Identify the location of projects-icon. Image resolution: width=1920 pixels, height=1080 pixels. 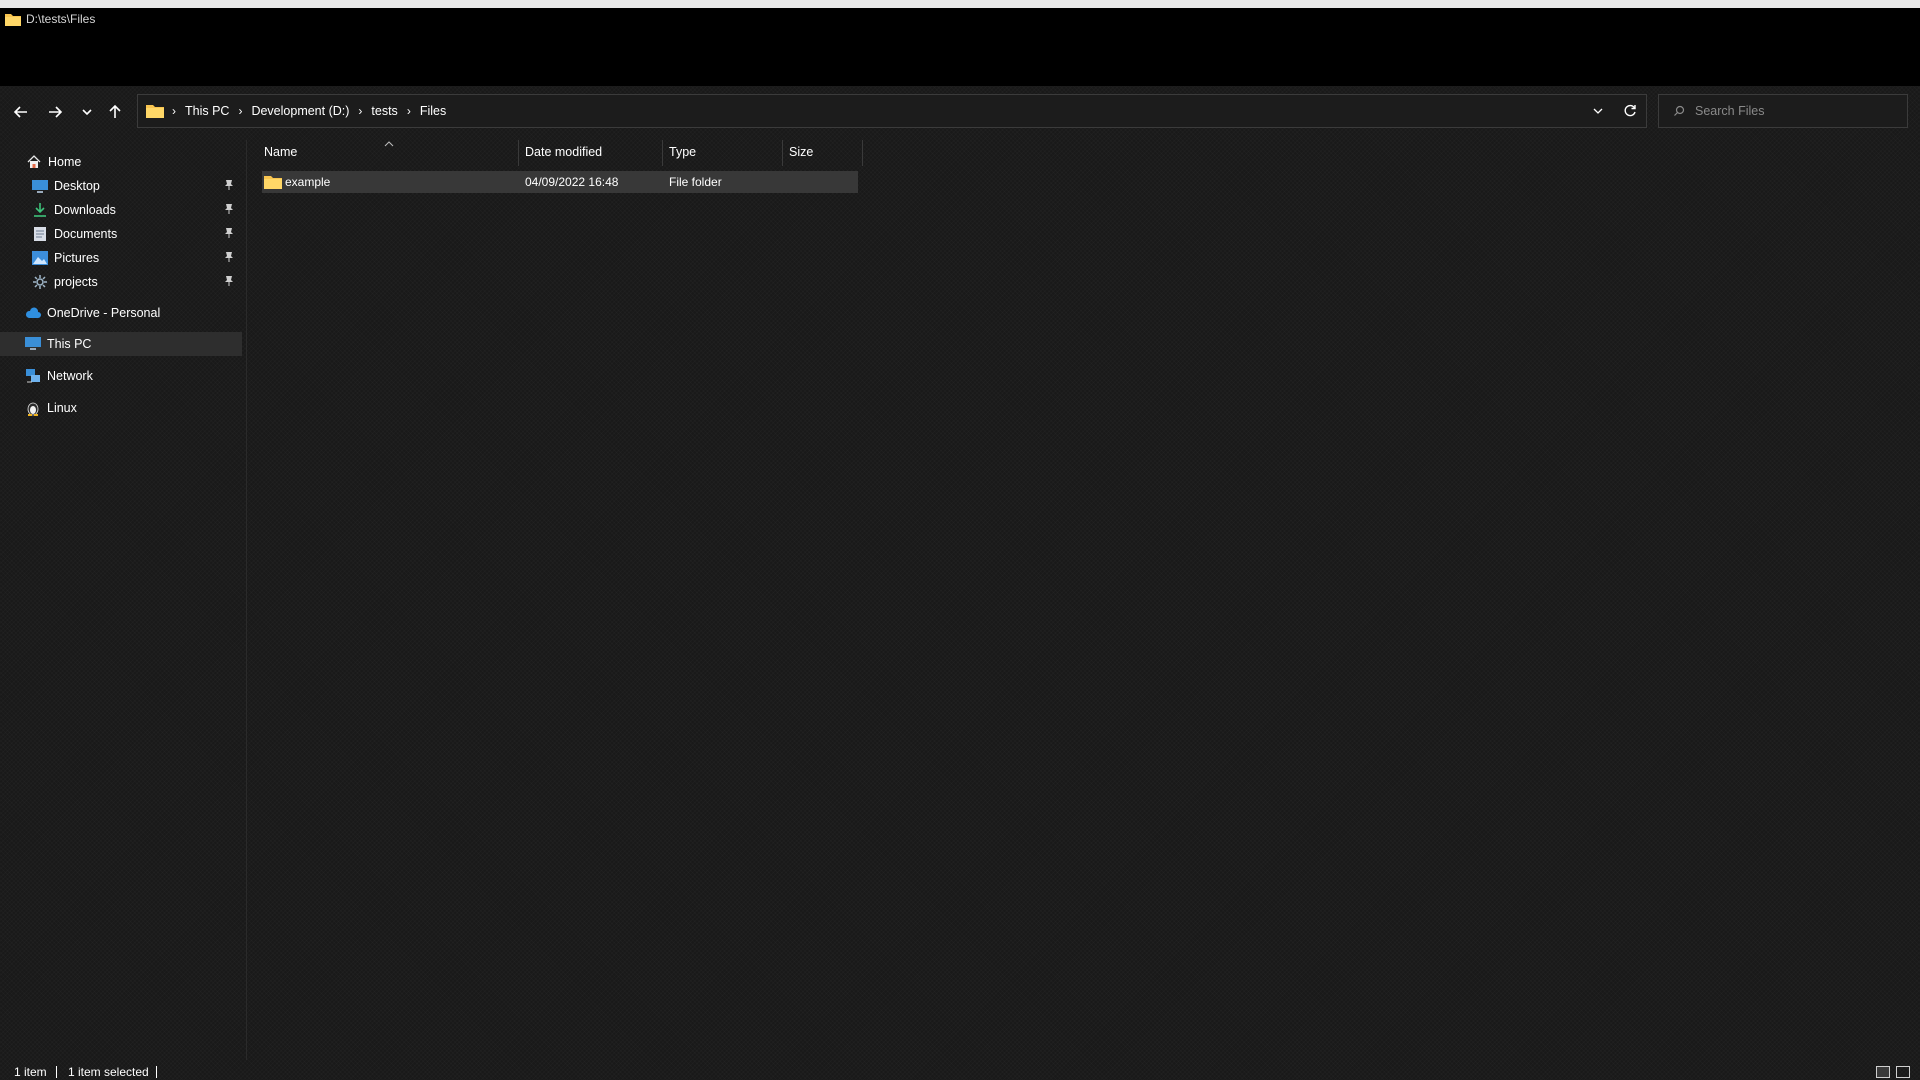
(40, 282).